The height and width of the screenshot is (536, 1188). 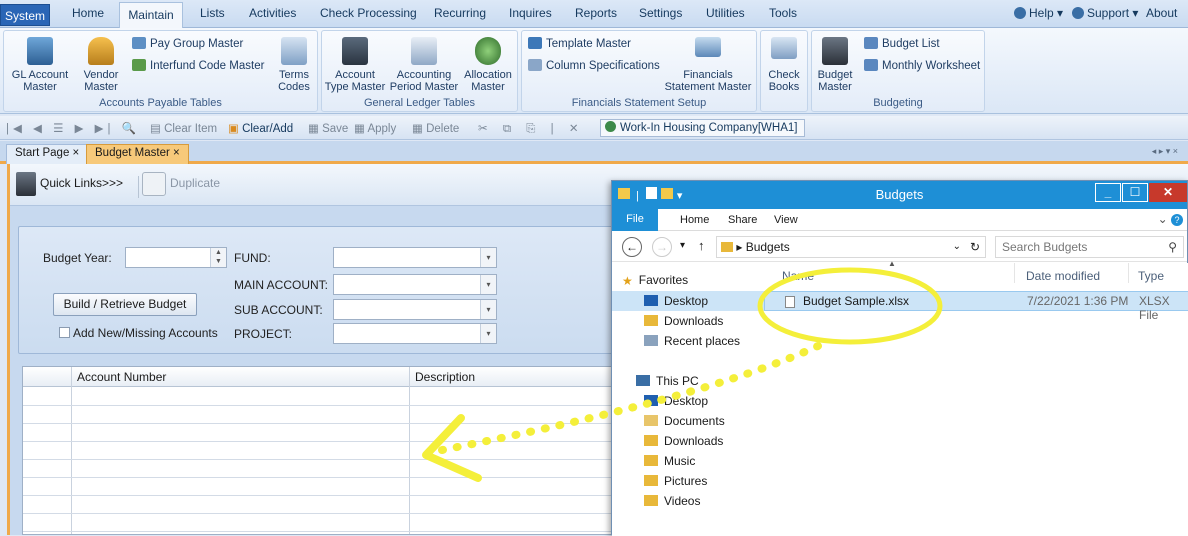 I want to click on column-specifications-button: Column Specifications, so click(x=594, y=65).